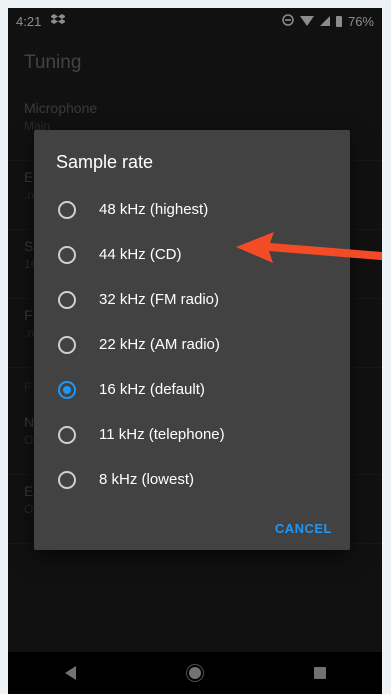 This screenshot has height=694, width=391. I want to click on cancel-button: CANCEL, so click(303, 528).